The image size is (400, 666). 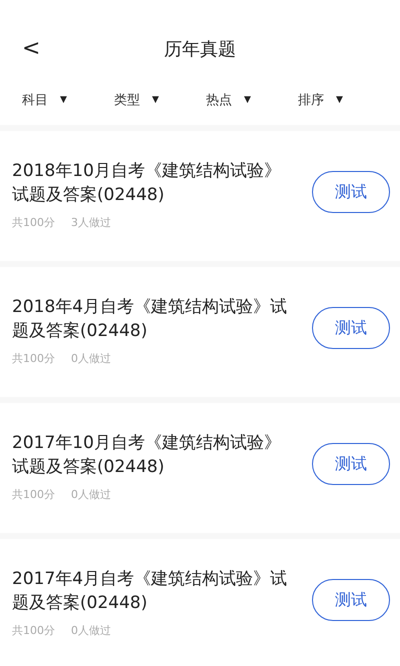 I want to click on taker-count: 3人做过, so click(x=91, y=222).